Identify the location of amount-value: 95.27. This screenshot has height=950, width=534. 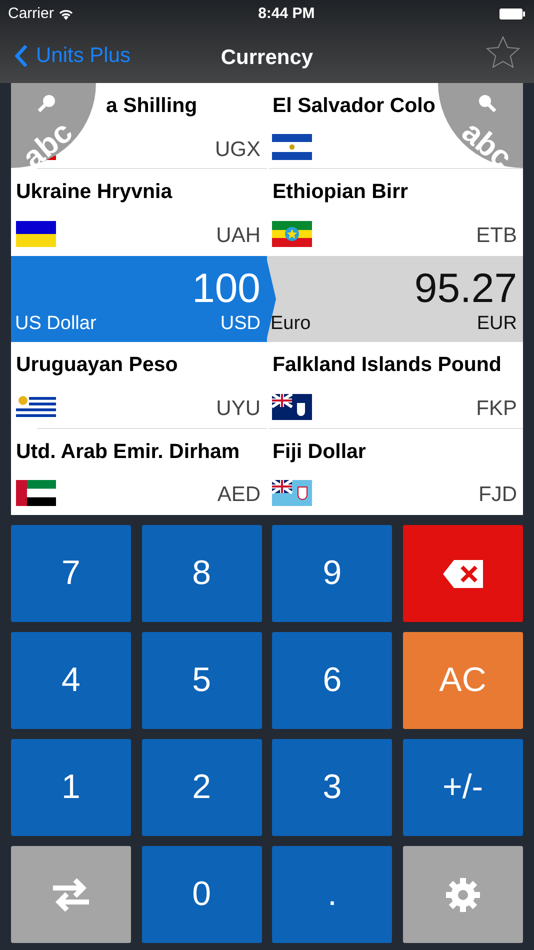
(465, 286).